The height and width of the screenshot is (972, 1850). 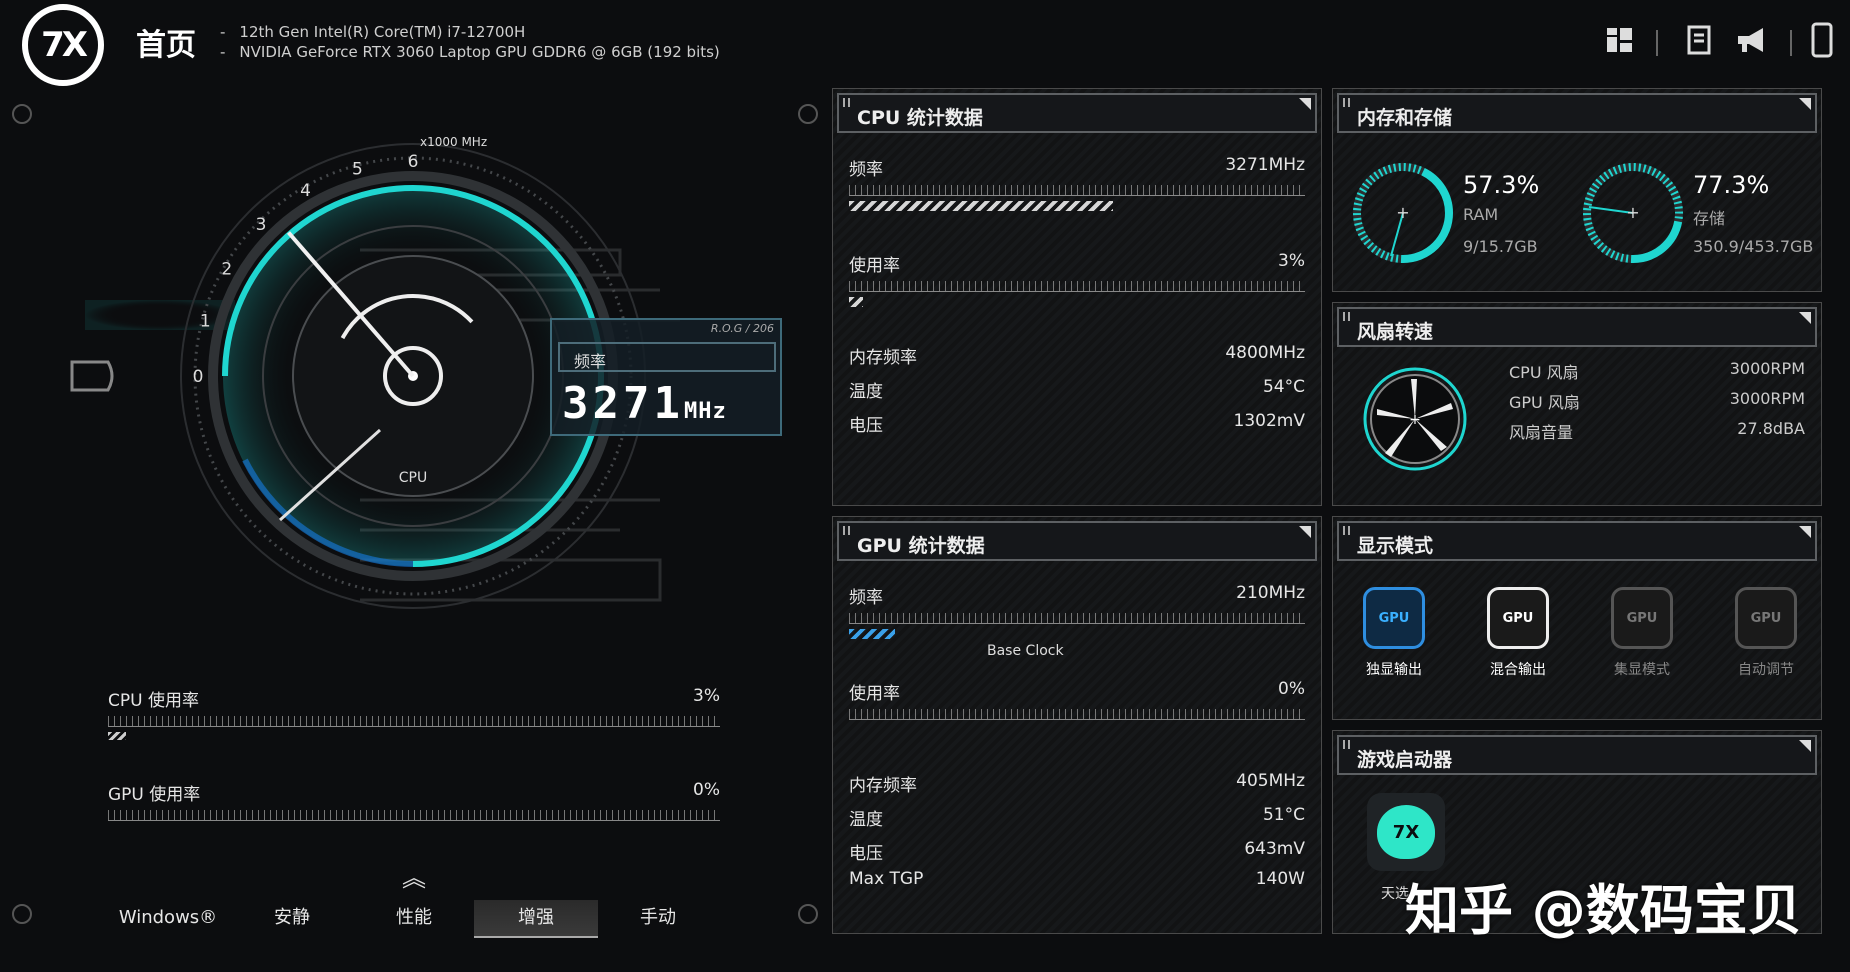 What do you see at coordinates (1025, 651) in the screenshot?
I see `base-clock-label: Base Clock` at bounding box center [1025, 651].